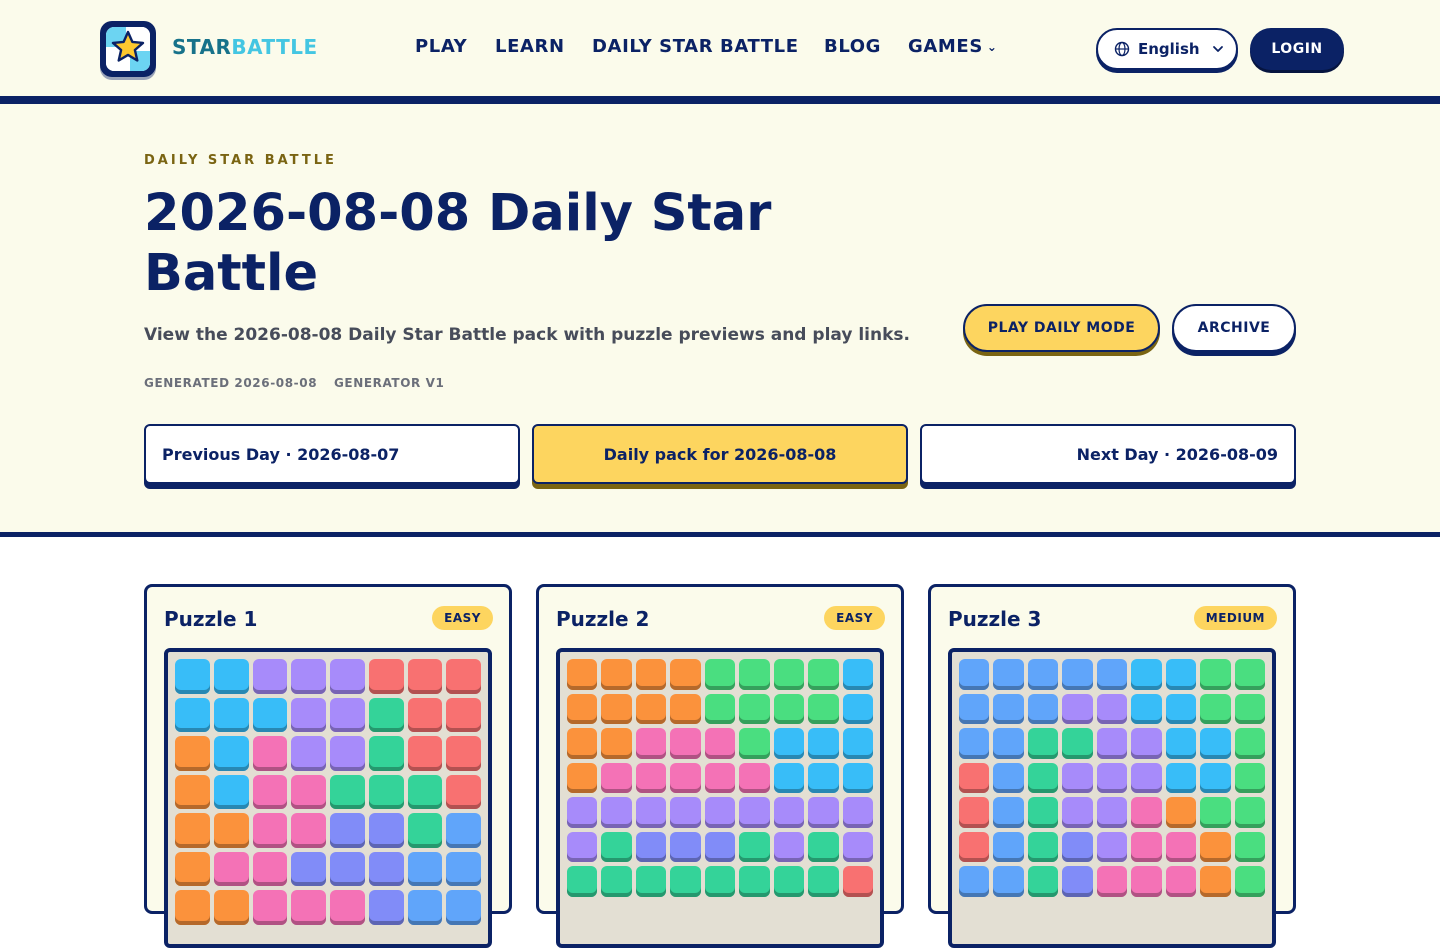  I want to click on puzzle-card: Puzzle 3 MEDIUM, so click(1112, 766).